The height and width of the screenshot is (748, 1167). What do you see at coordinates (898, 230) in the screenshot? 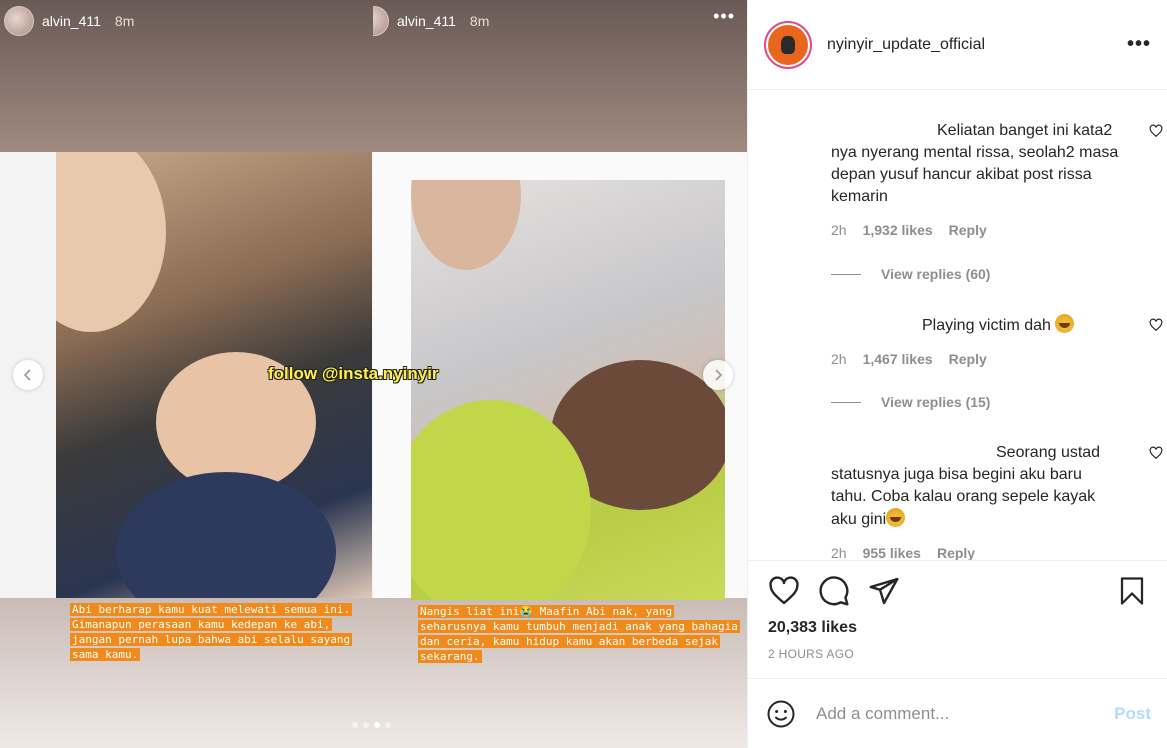
I see `comment-likes: 1,932 likes` at bounding box center [898, 230].